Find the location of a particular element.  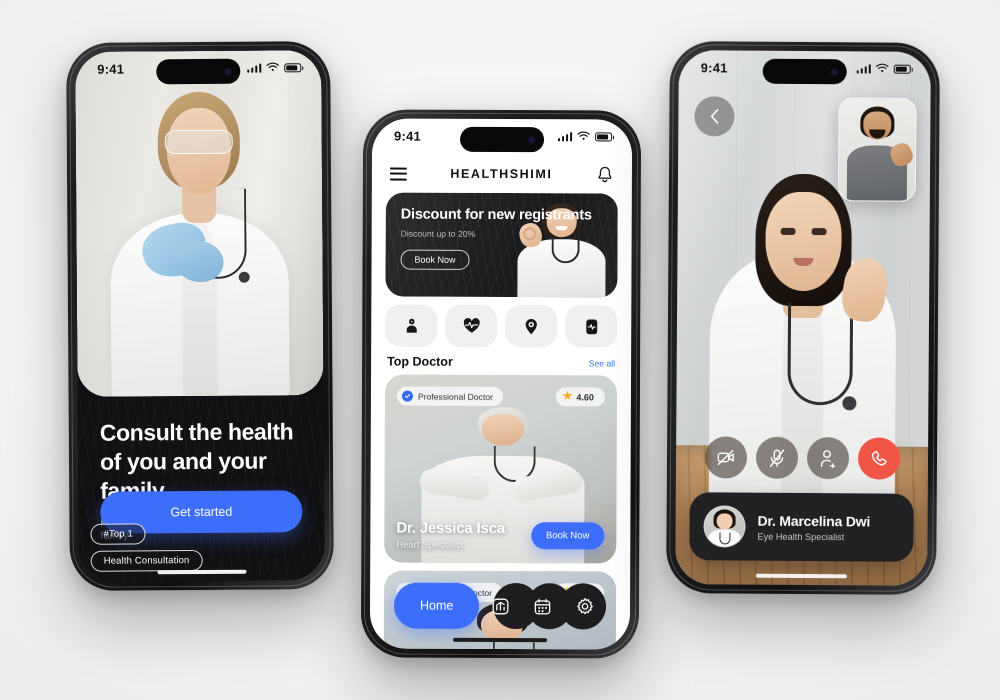

app-brand-title: HEALTHSHIMI is located at coordinates (501, 174).